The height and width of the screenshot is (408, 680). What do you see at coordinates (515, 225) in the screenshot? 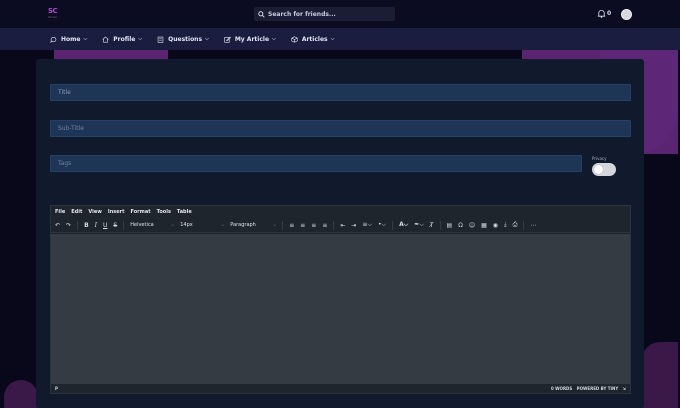
I see `print-icon: ⎙` at bounding box center [515, 225].